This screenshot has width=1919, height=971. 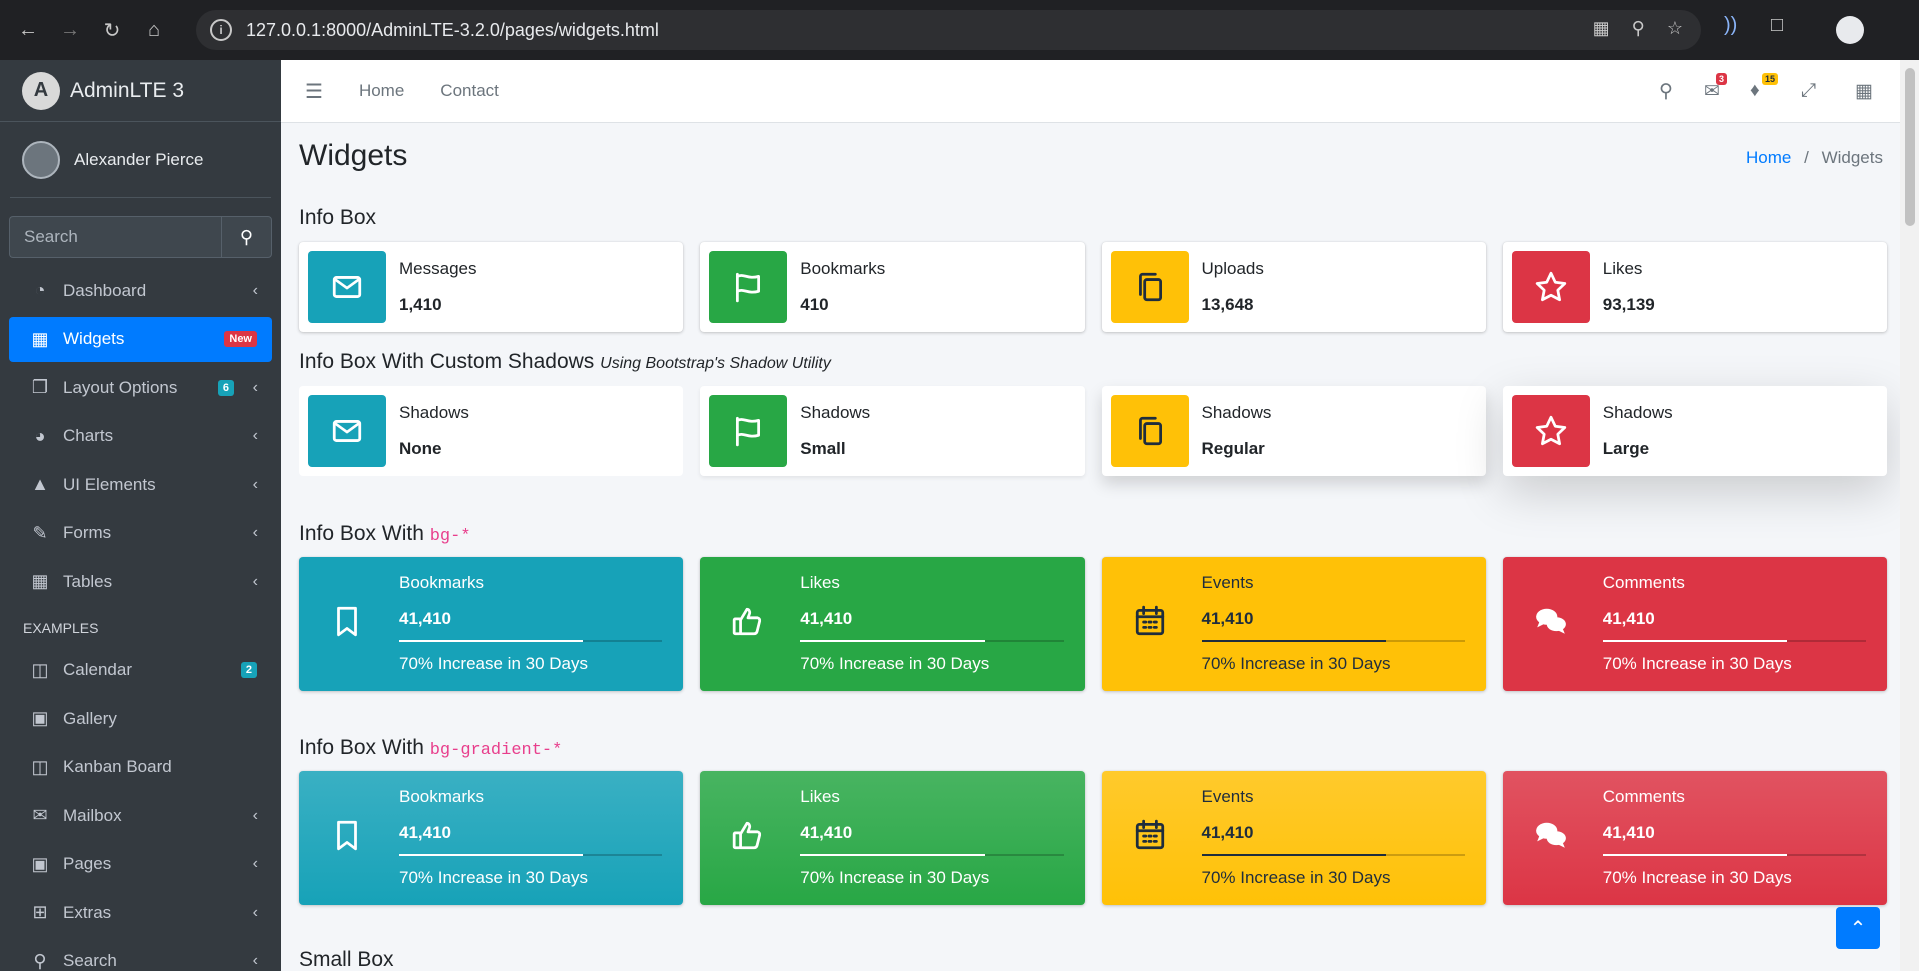 What do you see at coordinates (442, 582) in the screenshot?
I see `info-box-text: Bookmarks` at bounding box center [442, 582].